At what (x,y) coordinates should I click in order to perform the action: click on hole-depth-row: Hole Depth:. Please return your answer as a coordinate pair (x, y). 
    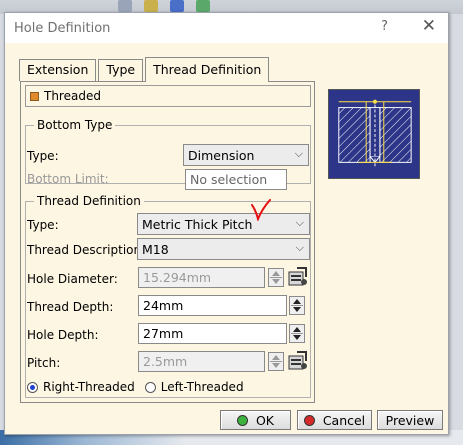
    Looking at the image, I should click on (63, 335).